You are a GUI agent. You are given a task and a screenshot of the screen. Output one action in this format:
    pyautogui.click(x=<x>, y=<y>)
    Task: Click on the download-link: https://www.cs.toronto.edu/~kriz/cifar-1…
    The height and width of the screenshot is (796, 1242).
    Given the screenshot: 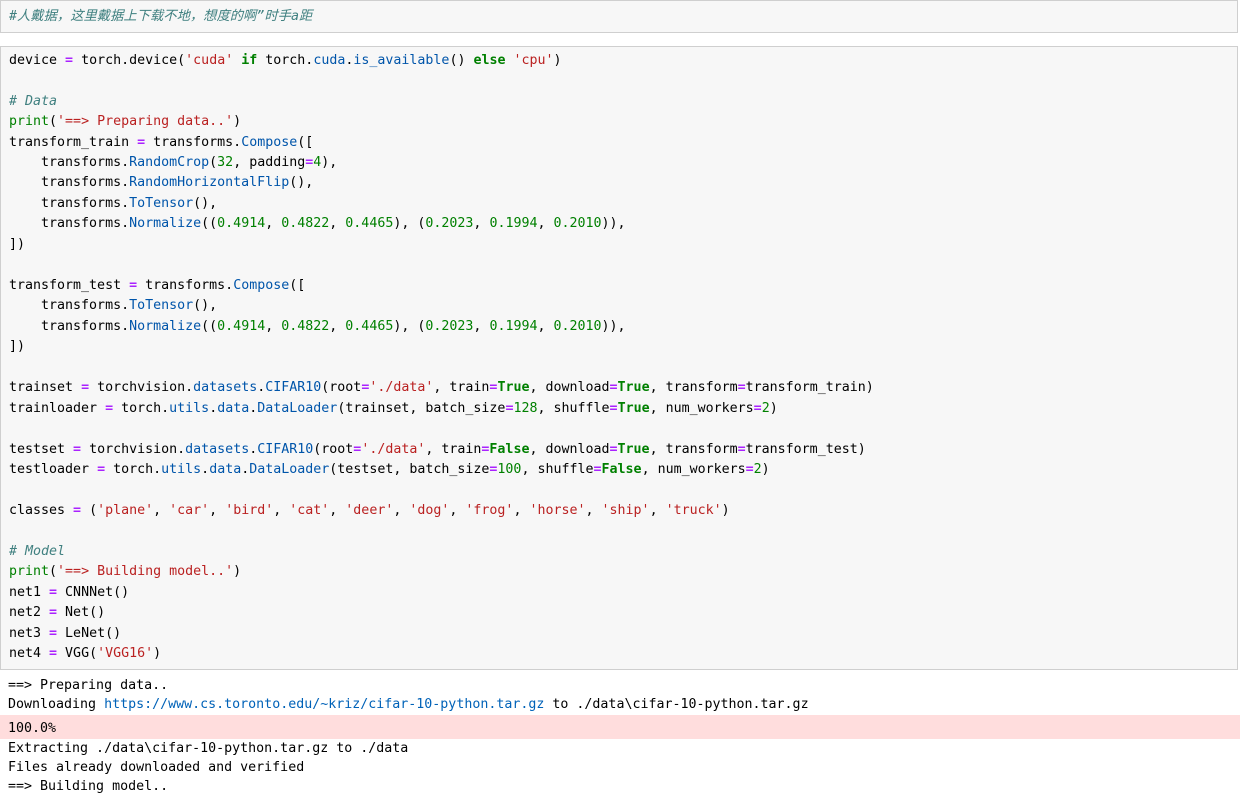 What is the action you would take?
    pyautogui.click(x=324, y=704)
    